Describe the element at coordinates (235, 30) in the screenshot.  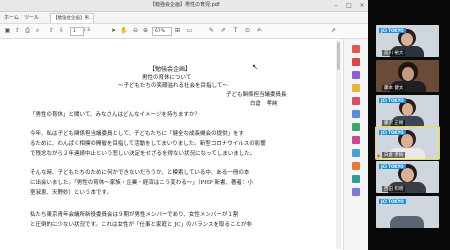
I see `text-icon: T` at that location.